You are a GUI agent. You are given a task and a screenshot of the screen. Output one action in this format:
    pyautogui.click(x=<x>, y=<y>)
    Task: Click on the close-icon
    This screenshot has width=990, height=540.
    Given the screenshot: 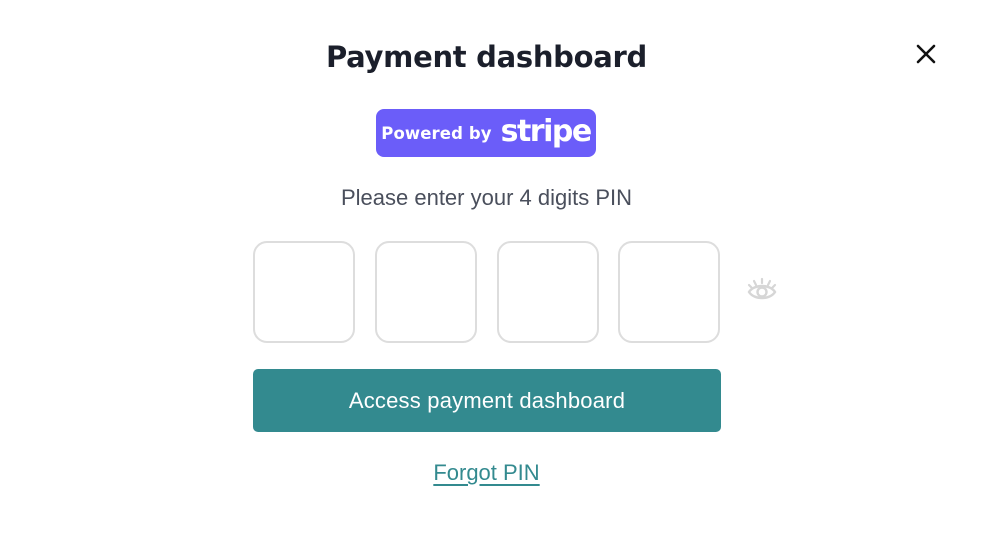 What is the action you would take?
    pyautogui.click(x=926, y=54)
    